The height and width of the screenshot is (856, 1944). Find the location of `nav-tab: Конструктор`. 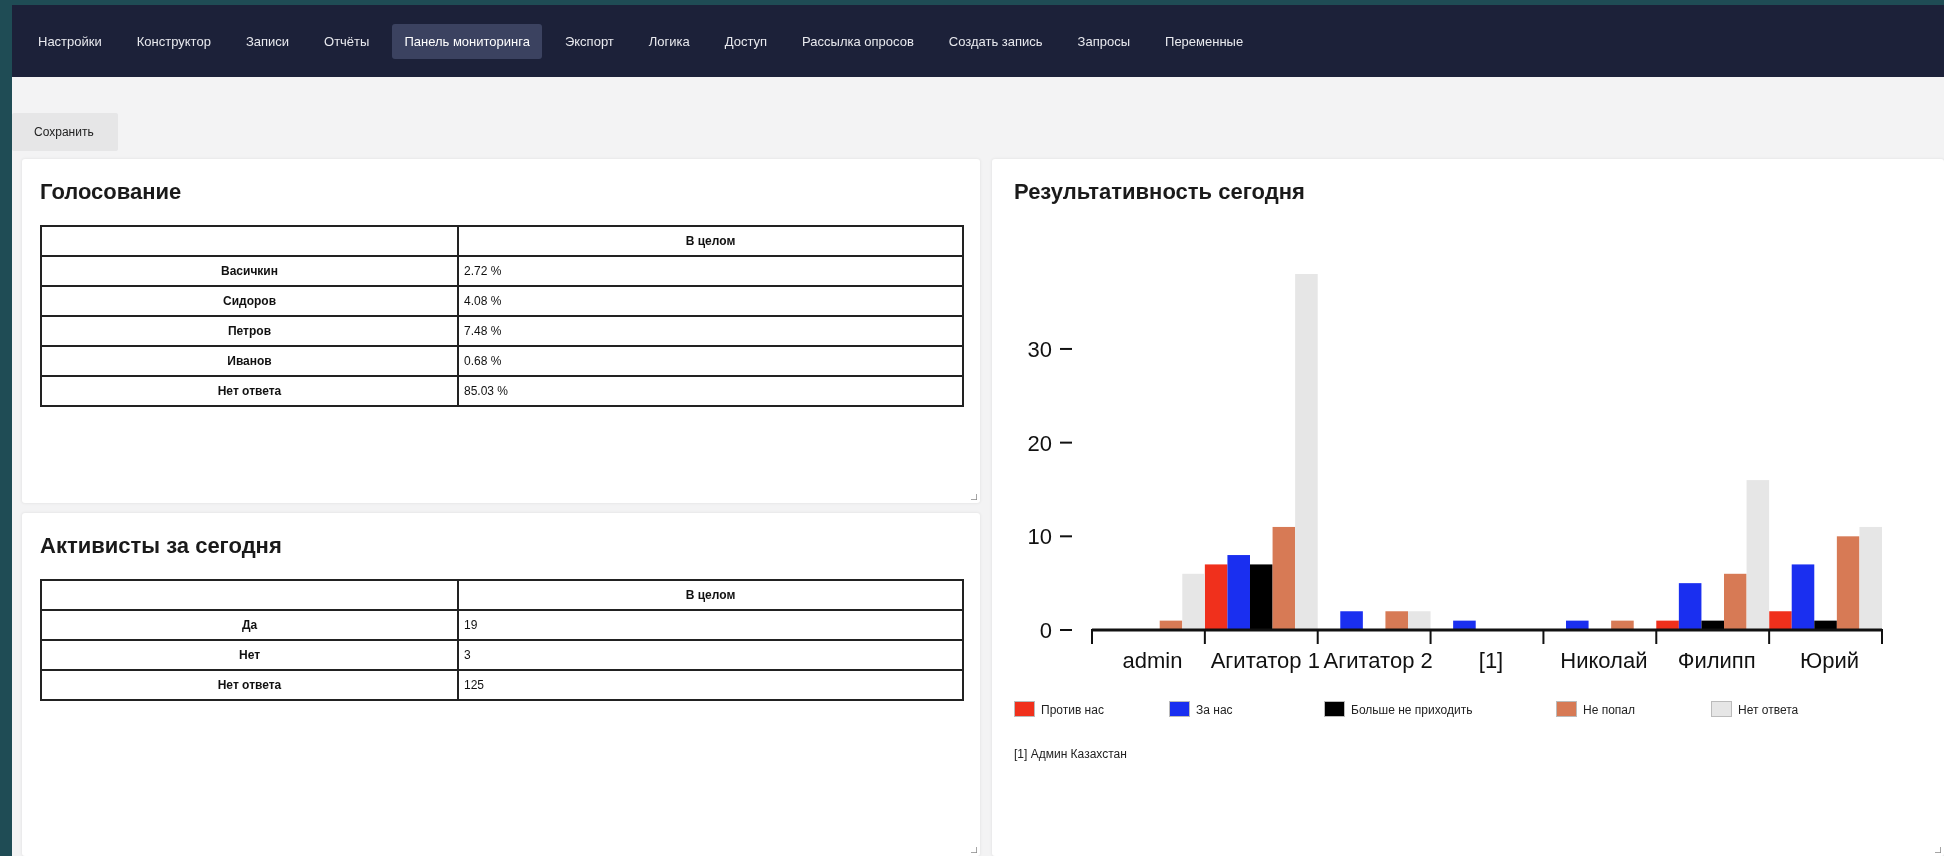

nav-tab: Конструктор is located at coordinates (173, 41).